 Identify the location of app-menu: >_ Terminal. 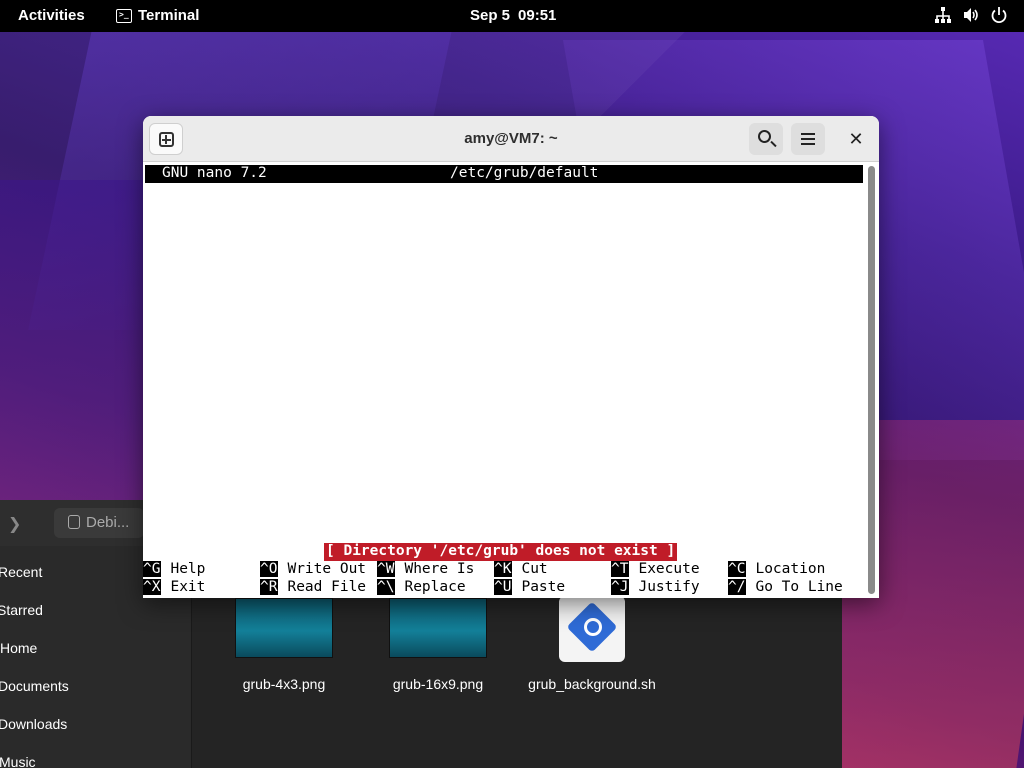
(157, 15).